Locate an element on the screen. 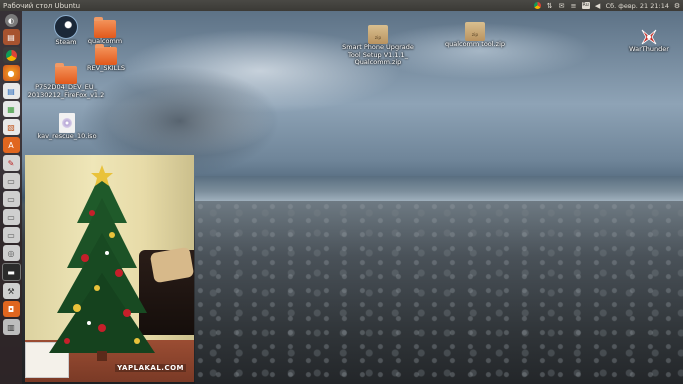 The height and width of the screenshot is (384, 683). desktop-icon-label: qualcomm tool.zip is located at coordinates (475, 44).